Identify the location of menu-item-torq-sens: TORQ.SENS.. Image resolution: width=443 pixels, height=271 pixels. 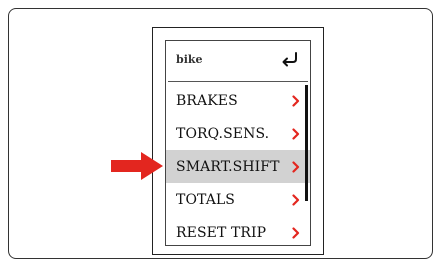
(238, 133).